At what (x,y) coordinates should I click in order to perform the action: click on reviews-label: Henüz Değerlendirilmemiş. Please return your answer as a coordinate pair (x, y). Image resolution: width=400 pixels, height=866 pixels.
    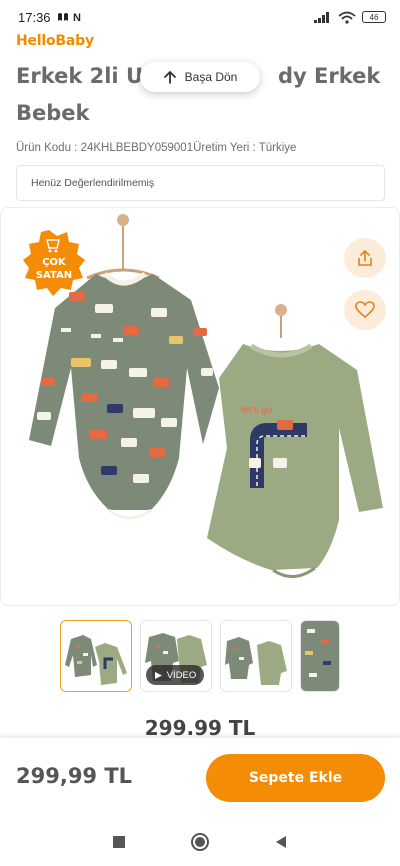
    Looking at the image, I should click on (93, 183).